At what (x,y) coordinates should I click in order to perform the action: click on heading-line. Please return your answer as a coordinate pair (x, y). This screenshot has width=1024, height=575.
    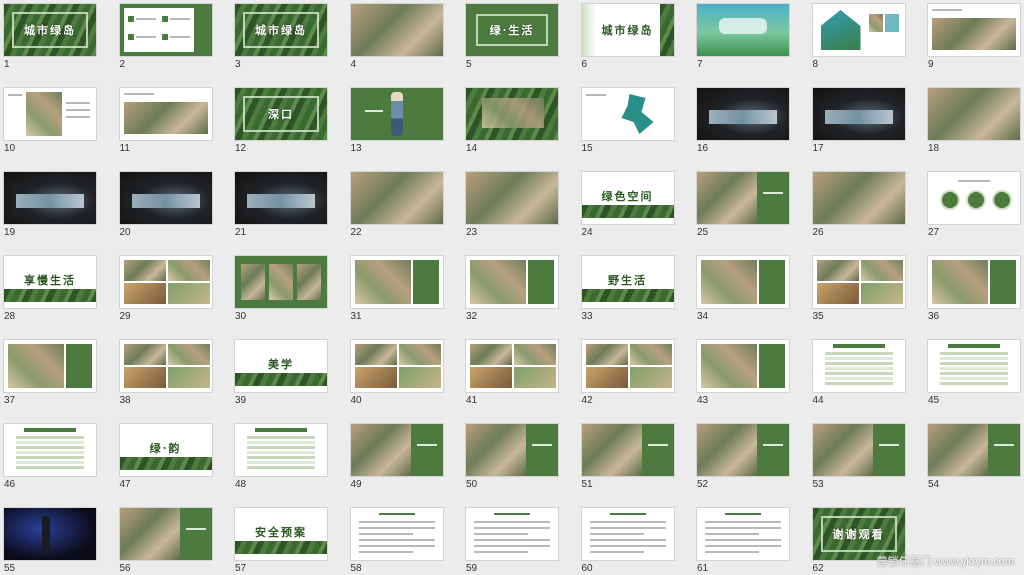
    Looking at the image, I should click on (512, 514).